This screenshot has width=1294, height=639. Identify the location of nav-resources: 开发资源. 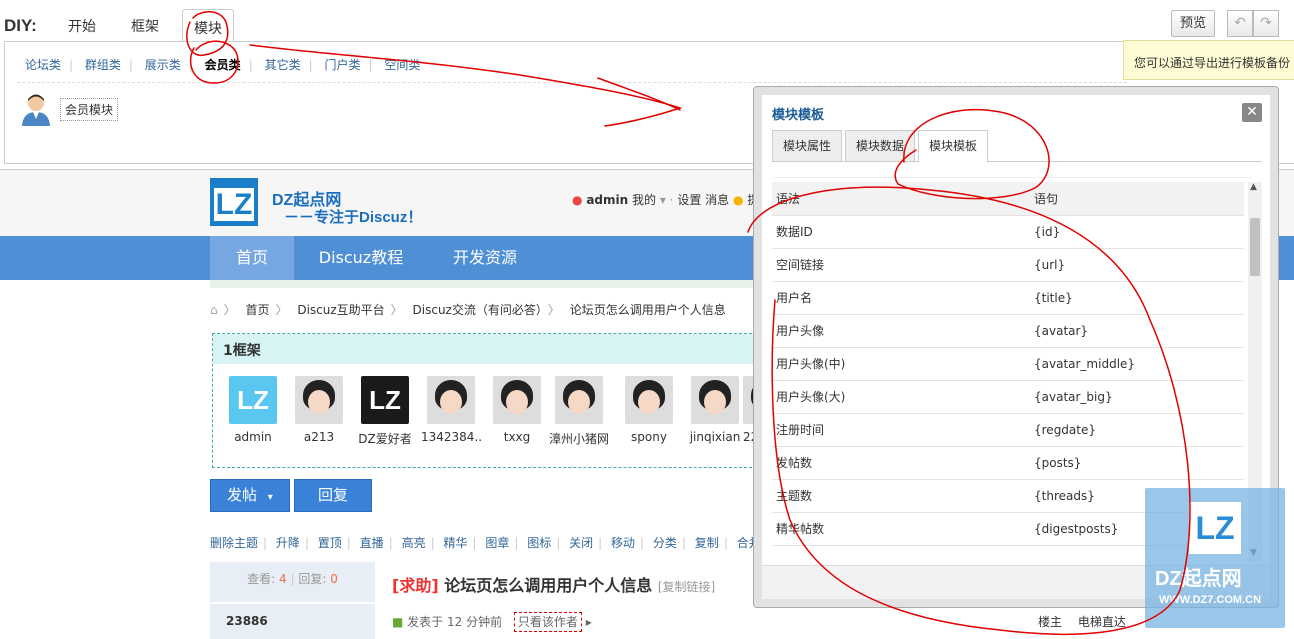
(485, 258).